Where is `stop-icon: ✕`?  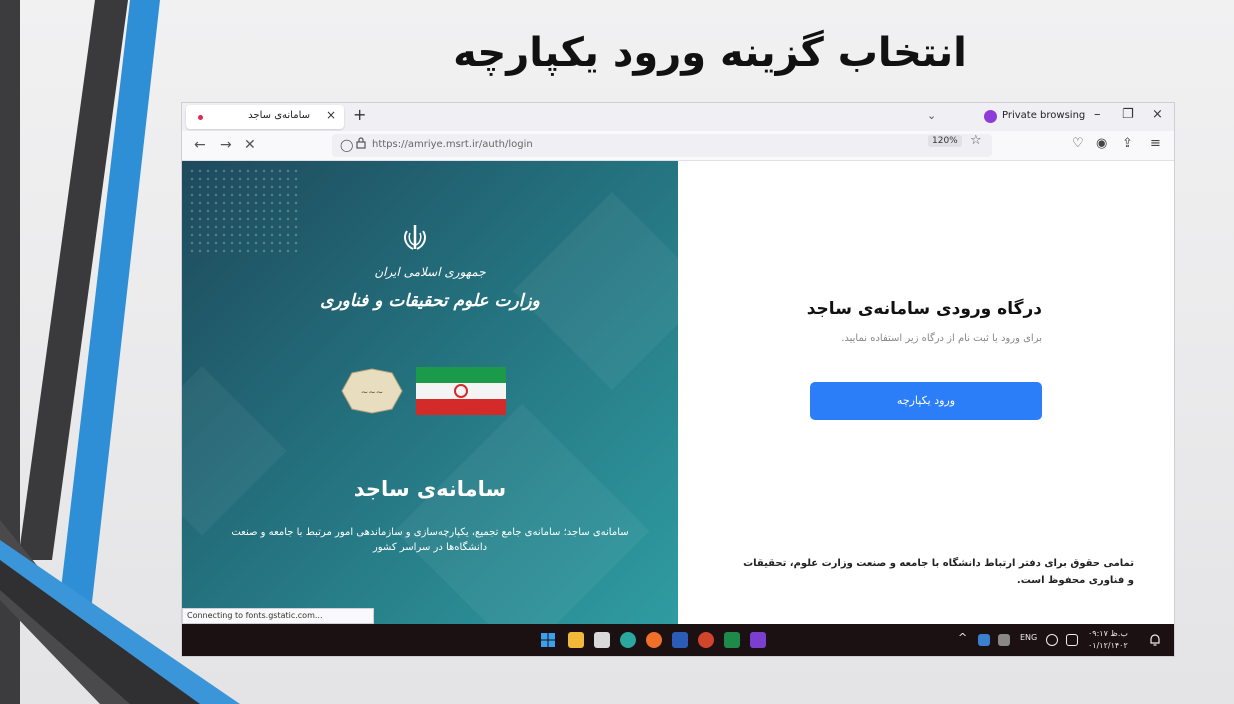 stop-icon: ✕ is located at coordinates (250, 145).